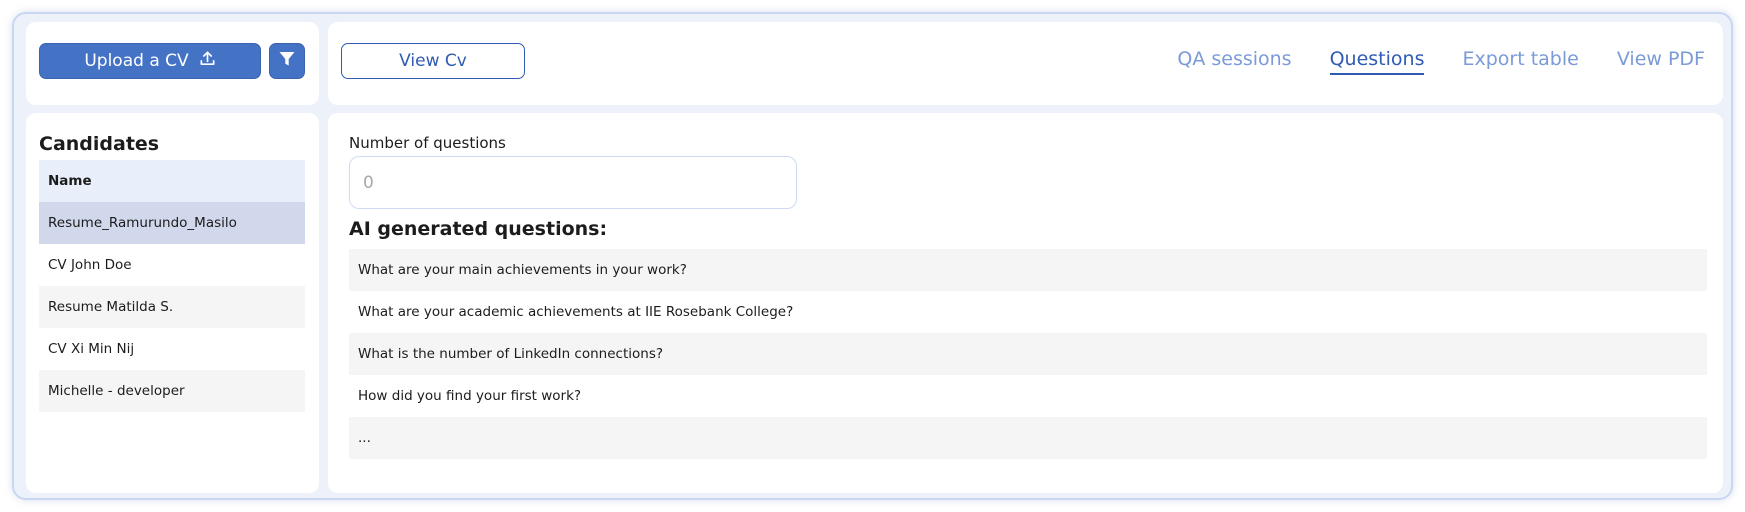 The image size is (1745, 512). What do you see at coordinates (573, 182) in the screenshot?
I see `number-of-questions-input` at bounding box center [573, 182].